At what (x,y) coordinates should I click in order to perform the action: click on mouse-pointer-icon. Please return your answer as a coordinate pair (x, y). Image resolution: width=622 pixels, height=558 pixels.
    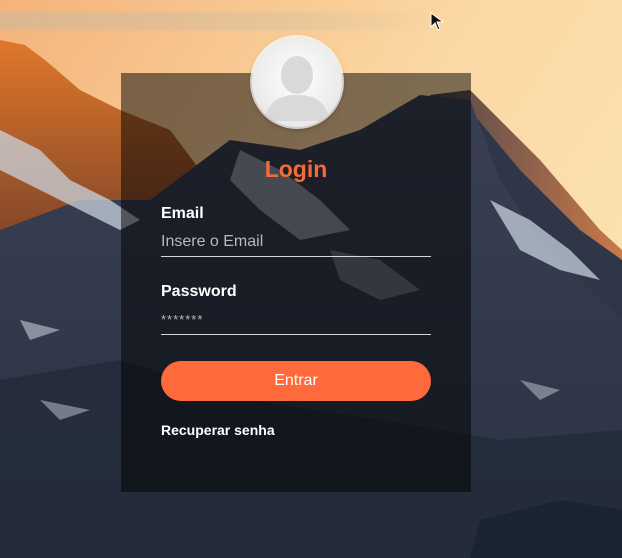
    Looking at the image, I should click on (437, 21).